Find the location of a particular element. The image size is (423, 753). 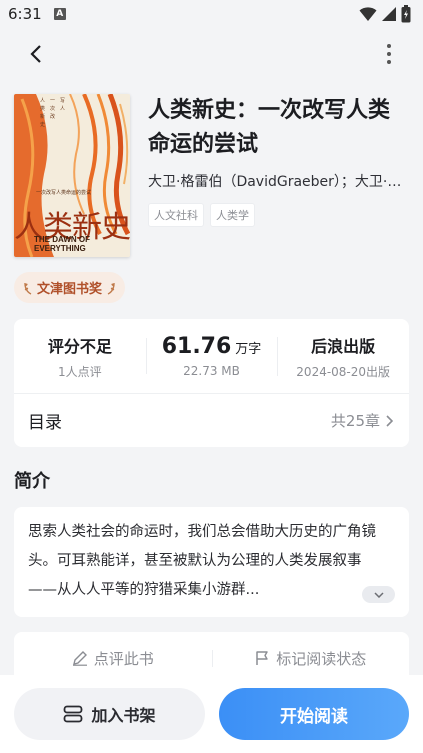

rating-stat: 评分不足 1人点评 is located at coordinates (80, 356).